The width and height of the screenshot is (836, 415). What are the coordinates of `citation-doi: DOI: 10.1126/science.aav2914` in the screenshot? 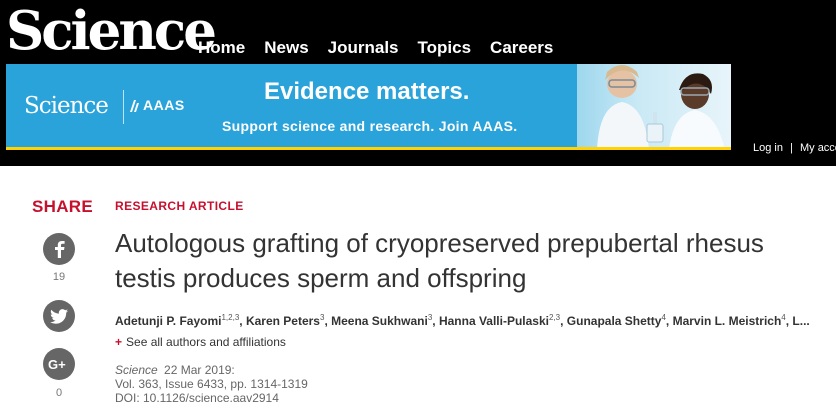 It's located at (211, 398).